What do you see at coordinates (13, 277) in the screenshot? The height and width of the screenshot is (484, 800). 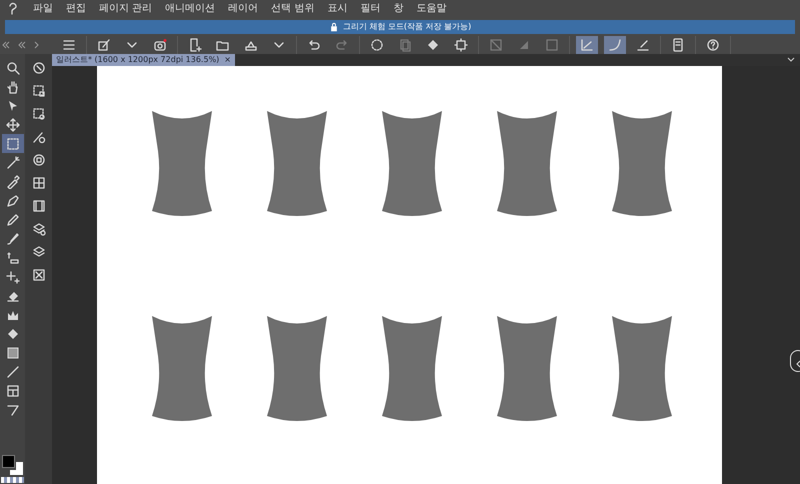 I see `sparkle-icon` at bounding box center [13, 277].